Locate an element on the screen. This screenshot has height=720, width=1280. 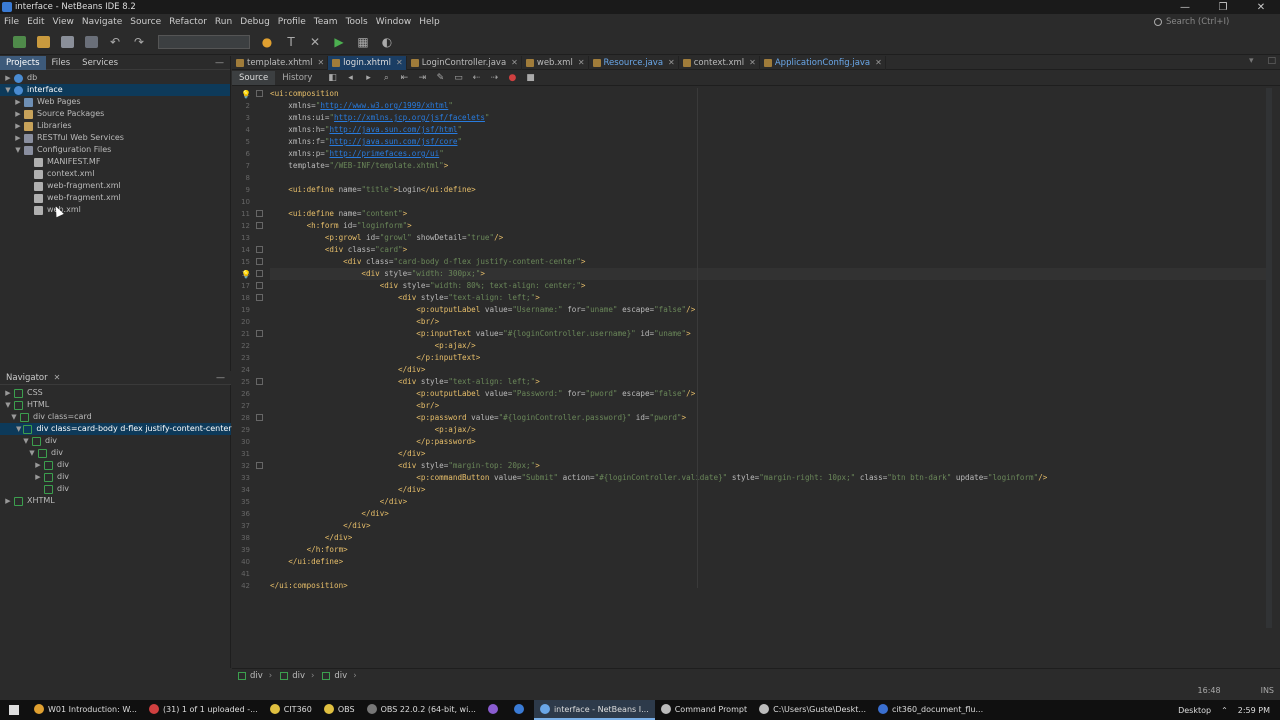
taskbar-item: OBS is located at coordinates (339, 710).